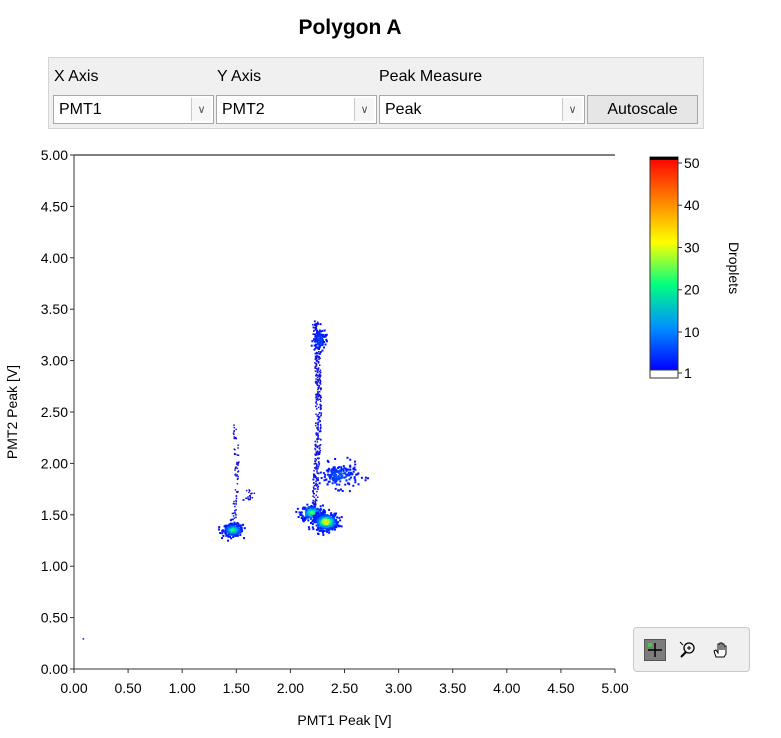 This screenshot has height=738, width=781. I want to click on x-tick-label: 3.00, so click(398, 688).